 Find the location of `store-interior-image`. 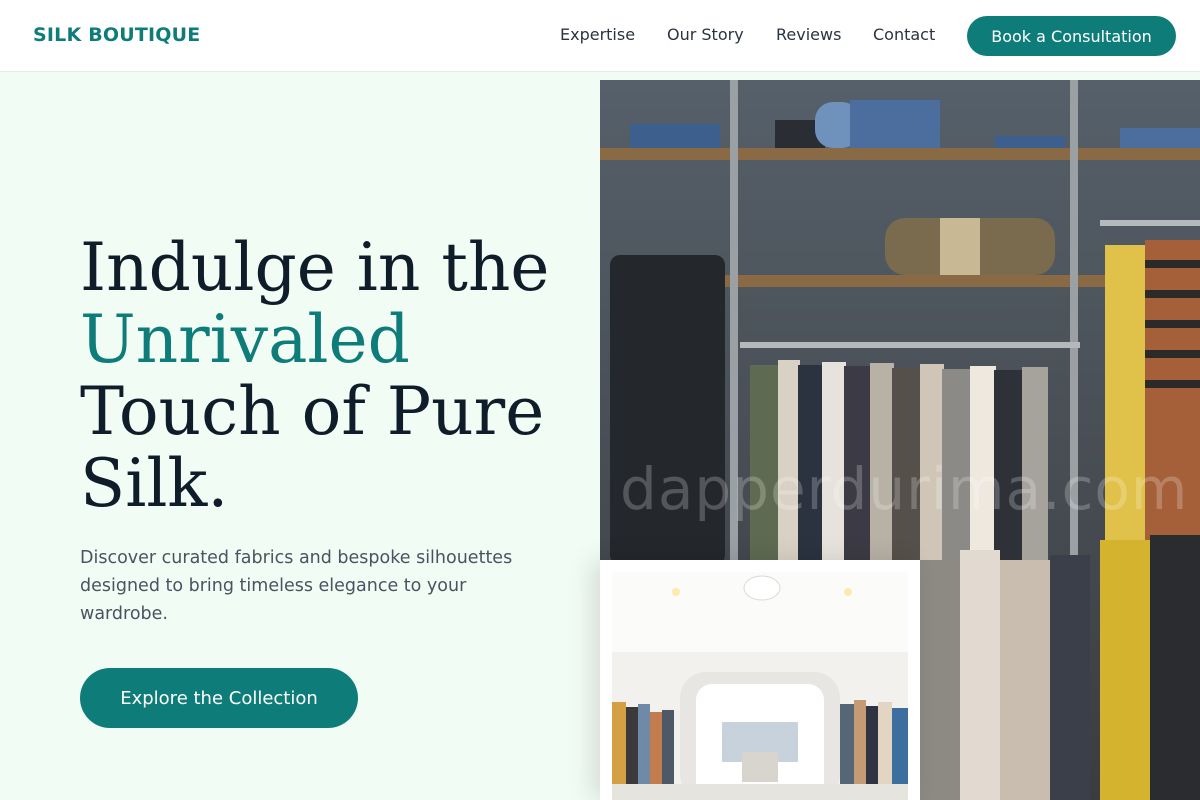

store-interior-image is located at coordinates (760, 686).